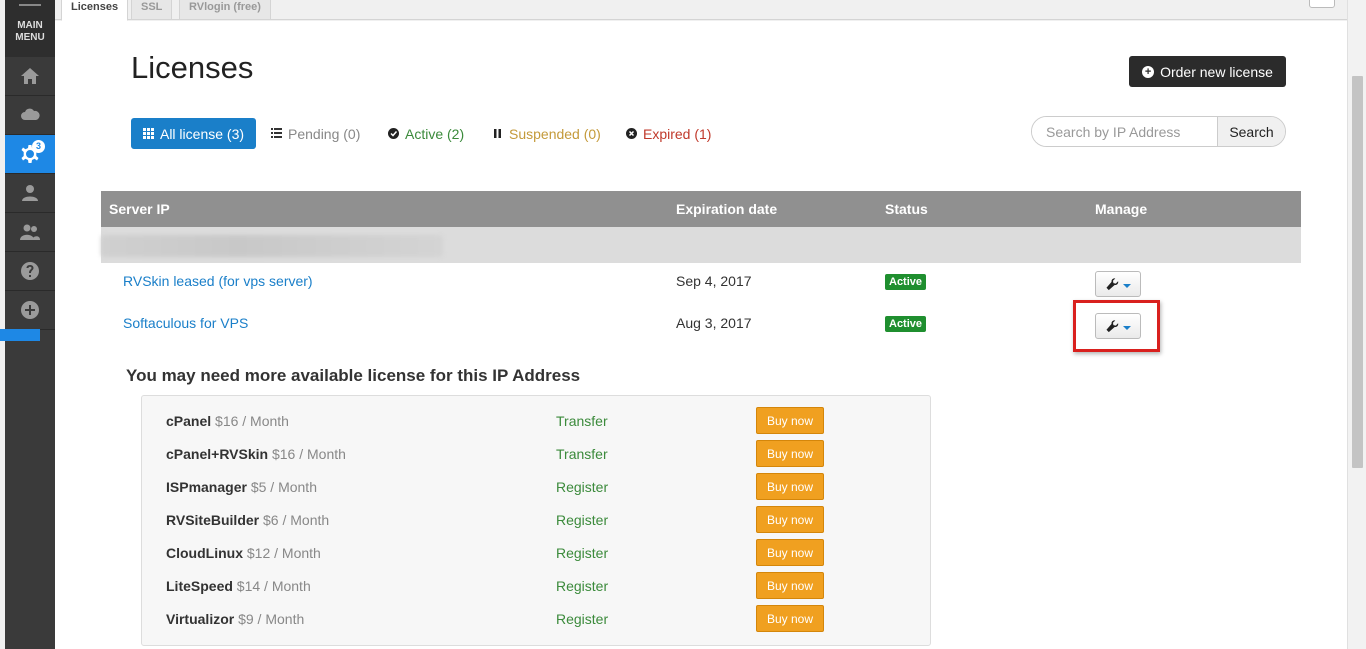 This screenshot has height=649, width=1366. I want to click on product-name: RVSiteBuilder, so click(213, 520).